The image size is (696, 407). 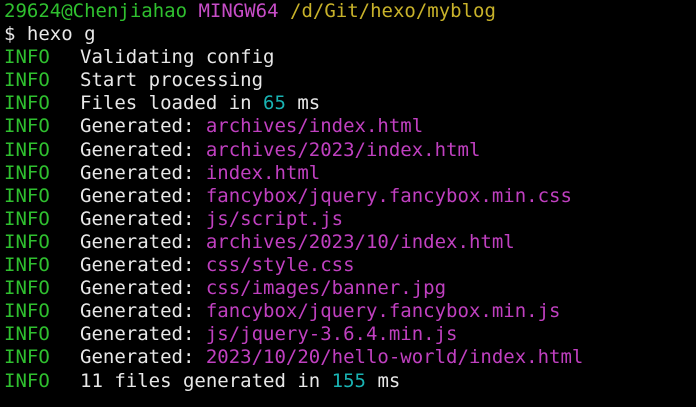 What do you see at coordinates (350, 80) in the screenshot?
I see `log-line: INFO Start processing` at bounding box center [350, 80].